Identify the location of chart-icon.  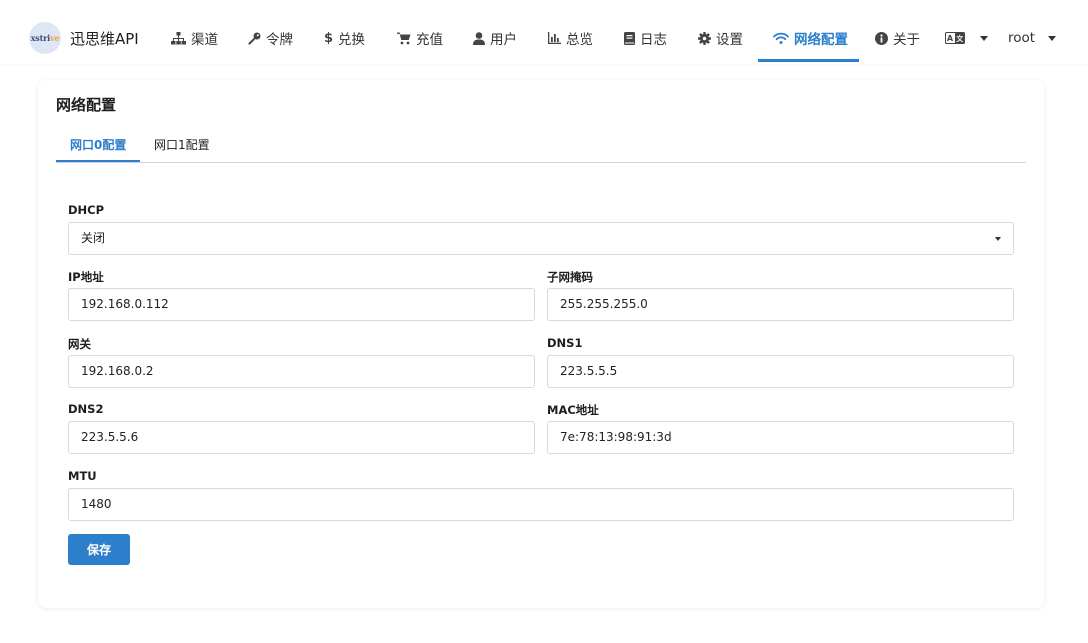
(554, 38).